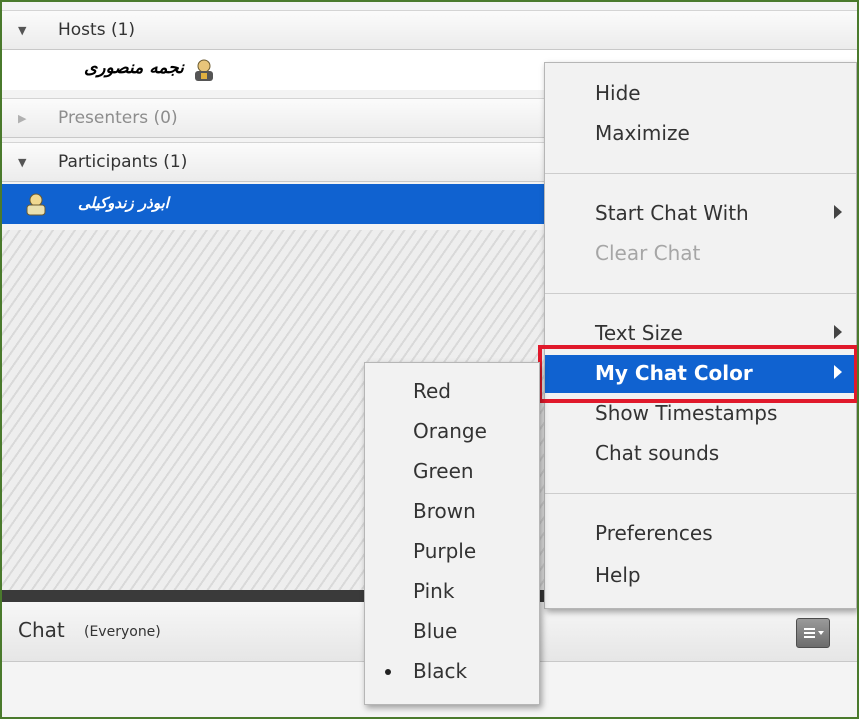  I want to click on color-option-brown: Brown, so click(452, 511).